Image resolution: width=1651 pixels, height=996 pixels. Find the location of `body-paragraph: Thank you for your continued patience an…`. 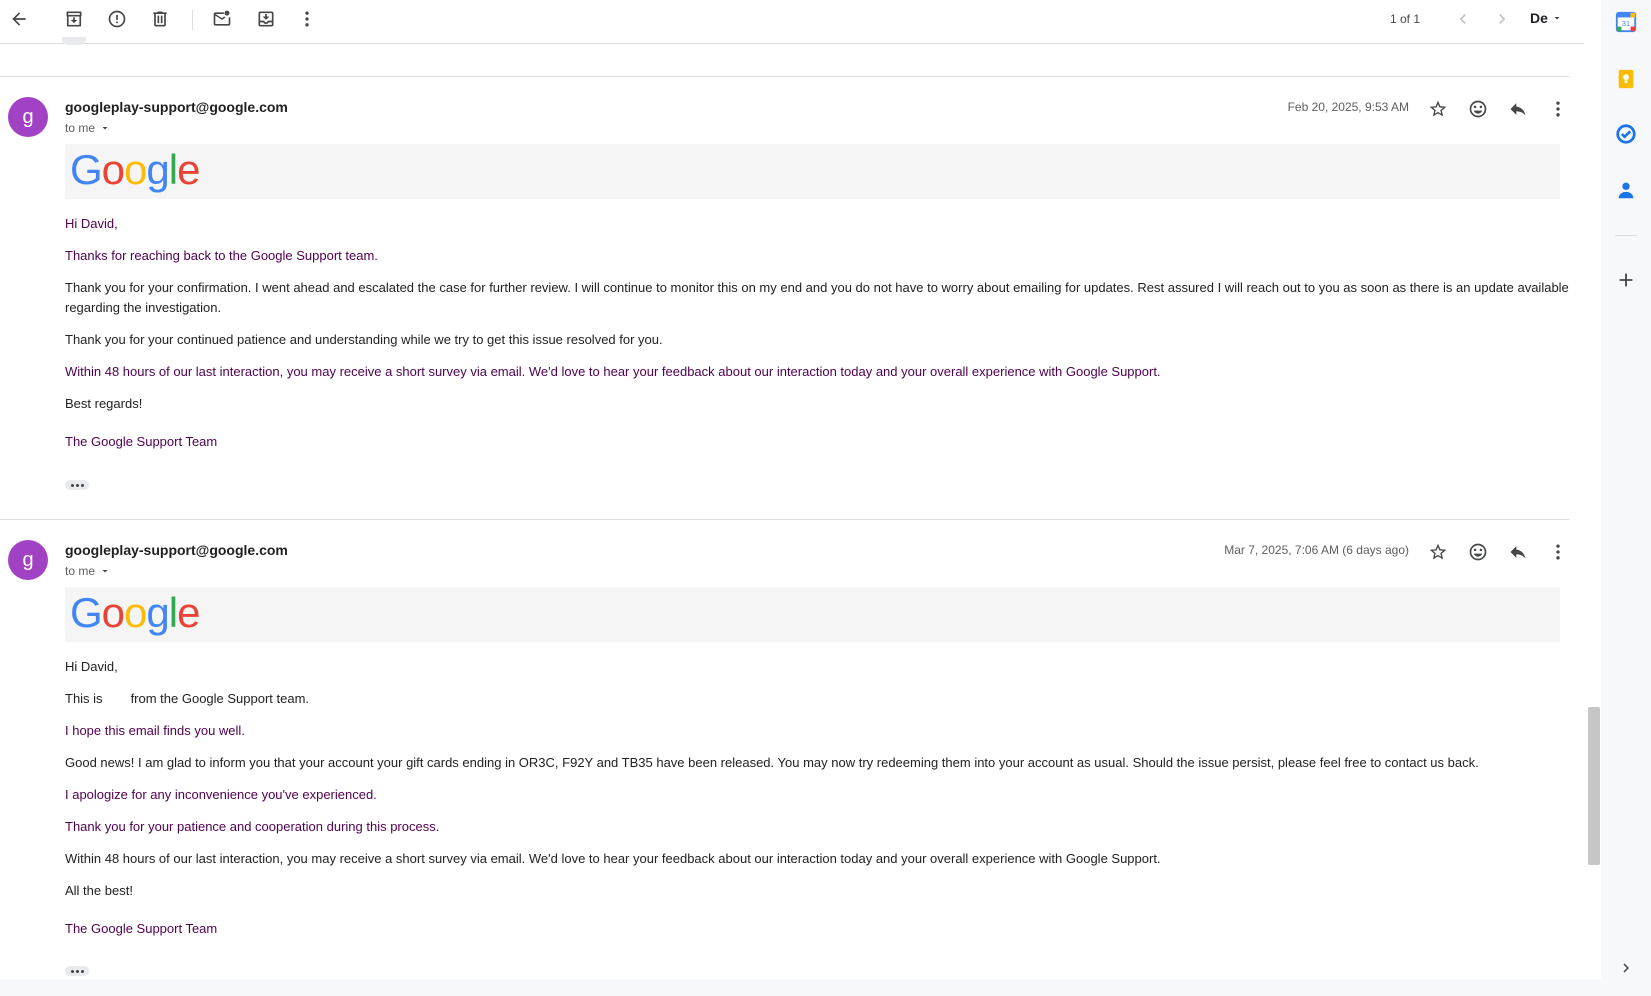

body-paragraph: Thank you for your continued patience an… is located at coordinates (364, 339).